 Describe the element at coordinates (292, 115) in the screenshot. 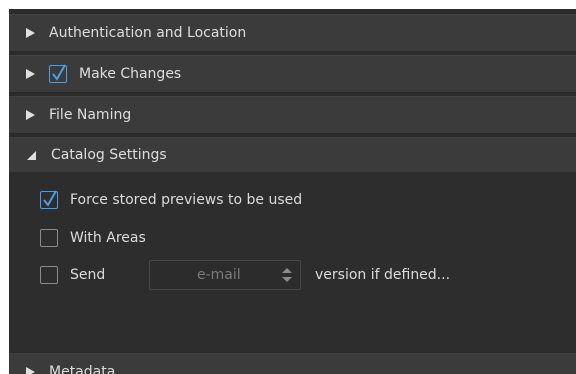

I see `section-file-naming: File Naming` at that location.